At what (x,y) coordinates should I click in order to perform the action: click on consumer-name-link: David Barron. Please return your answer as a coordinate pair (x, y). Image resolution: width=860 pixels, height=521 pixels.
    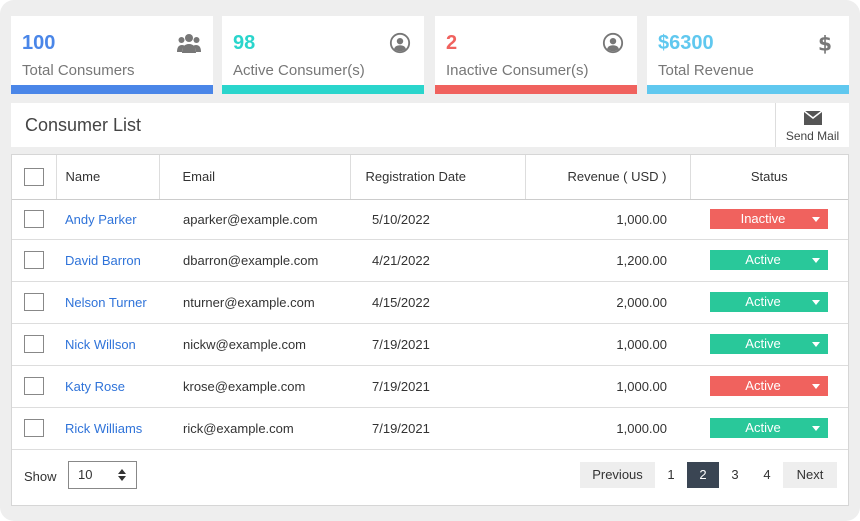
    Looking at the image, I should click on (107, 260).